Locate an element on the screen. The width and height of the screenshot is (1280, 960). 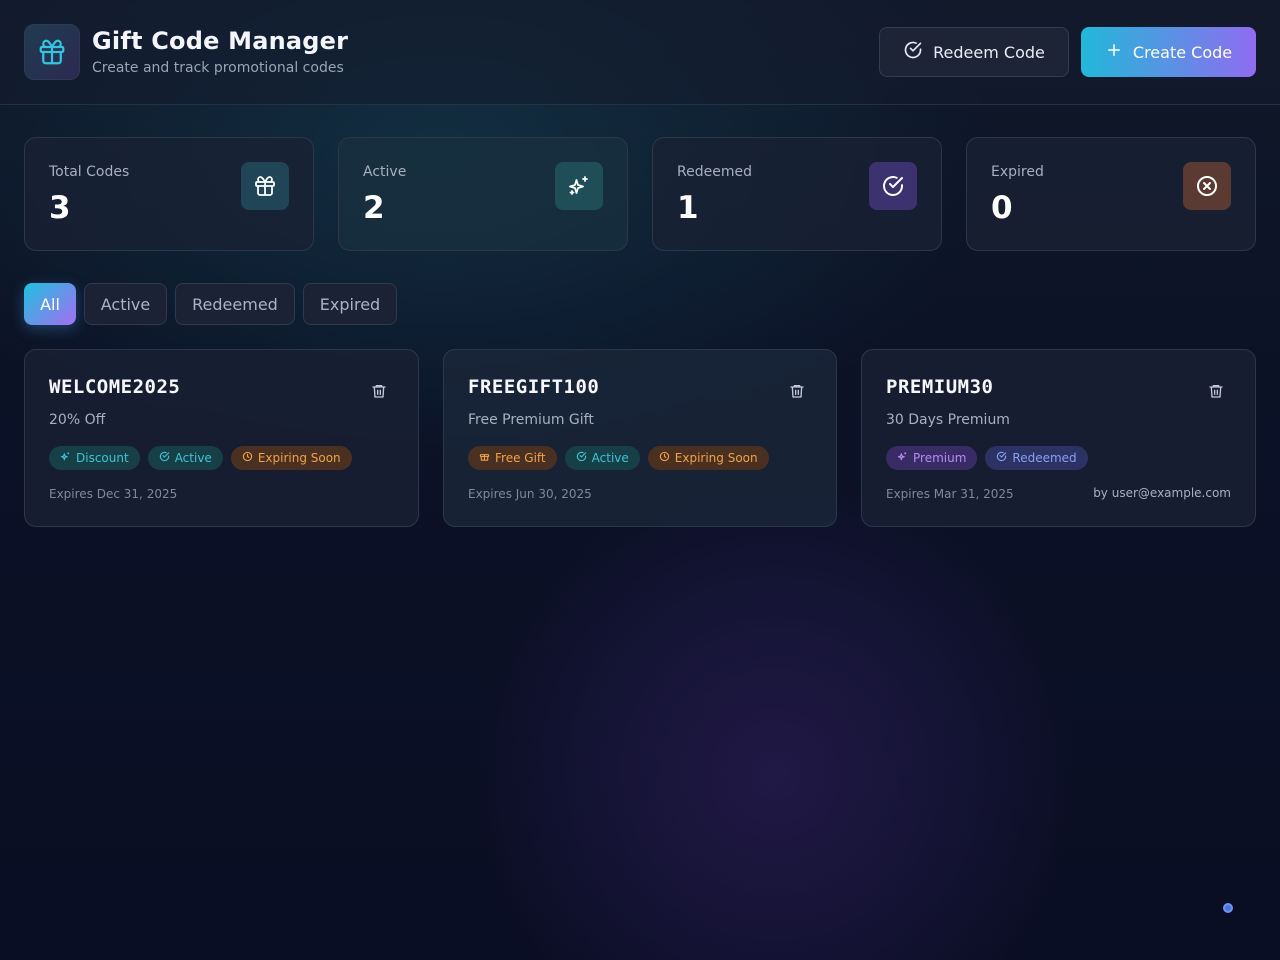
stat-value: 2 is located at coordinates (374, 208).